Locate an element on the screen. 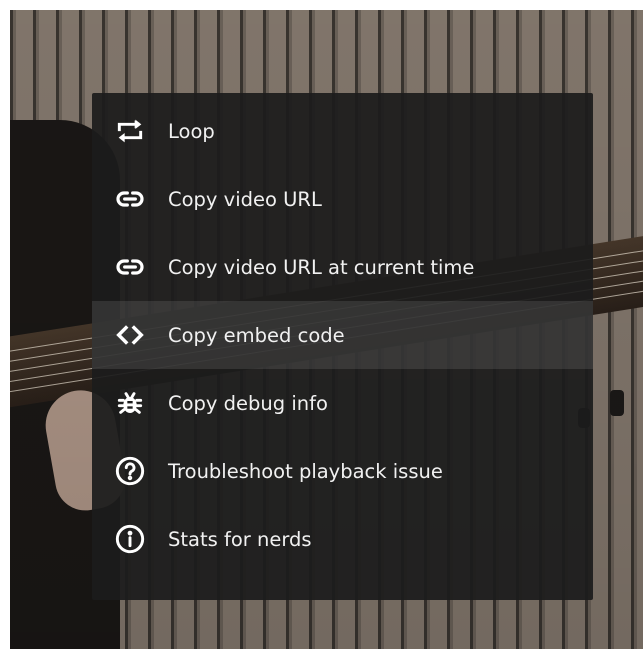  help-circle-icon is located at coordinates (130, 471).